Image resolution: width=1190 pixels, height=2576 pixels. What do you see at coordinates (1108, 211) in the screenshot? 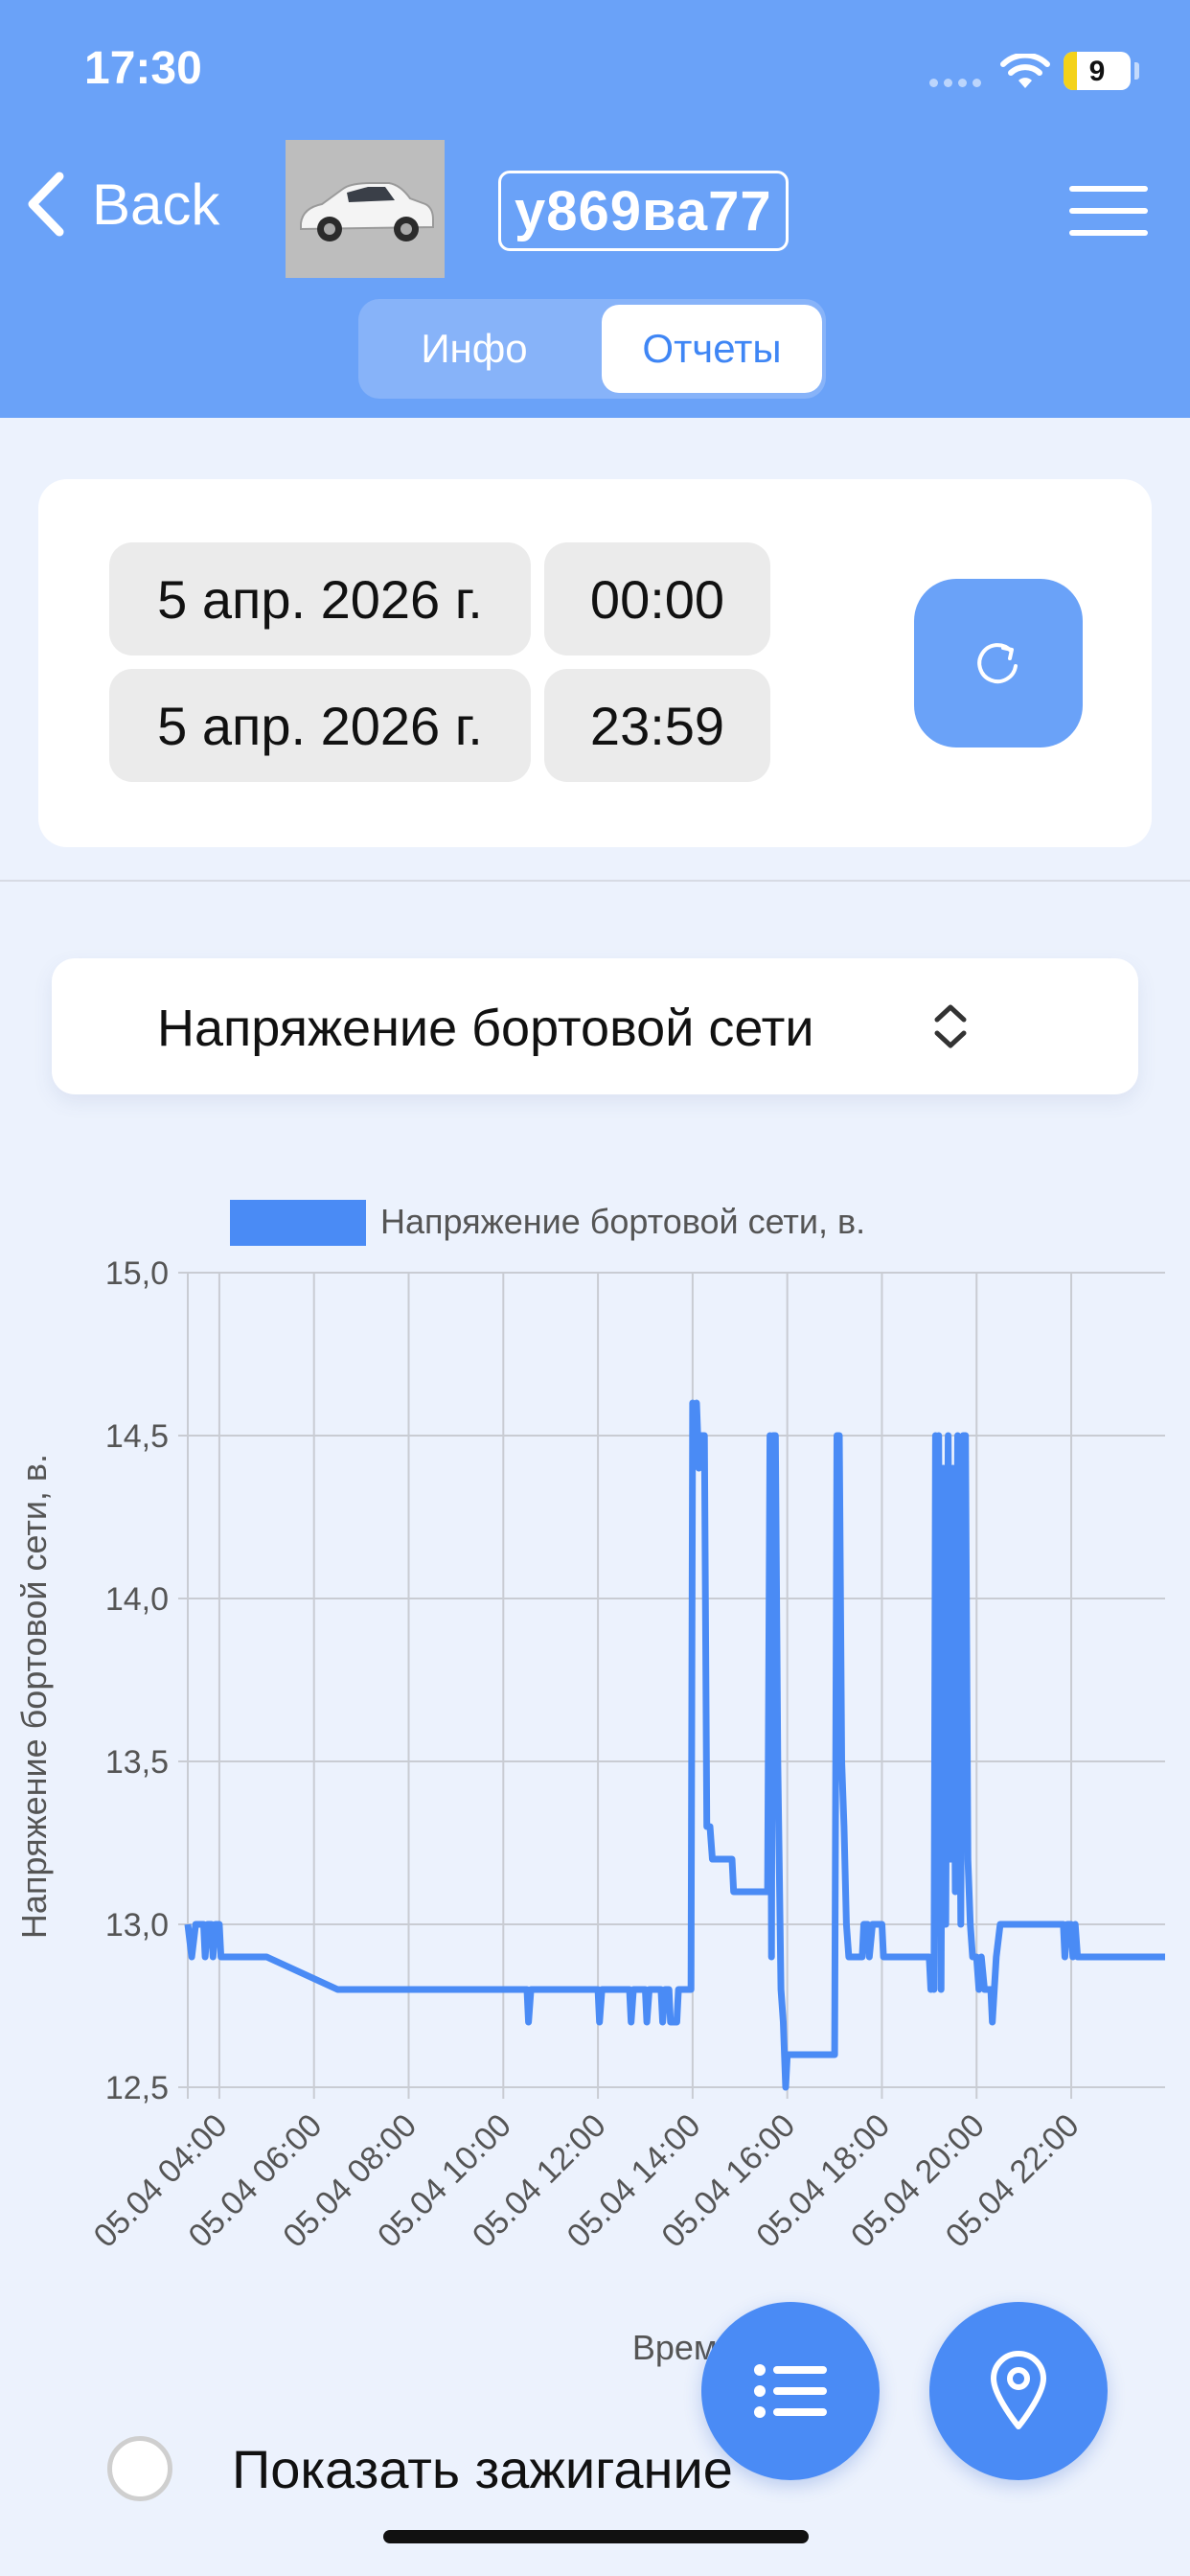
I see `hamburger-menu-icon` at bounding box center [1108, 211].